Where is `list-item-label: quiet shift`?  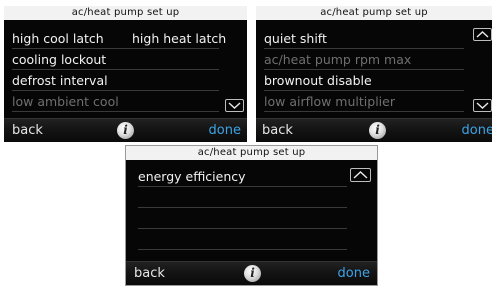 list-item-label: quiet shift is located at coordinates (295, 38).